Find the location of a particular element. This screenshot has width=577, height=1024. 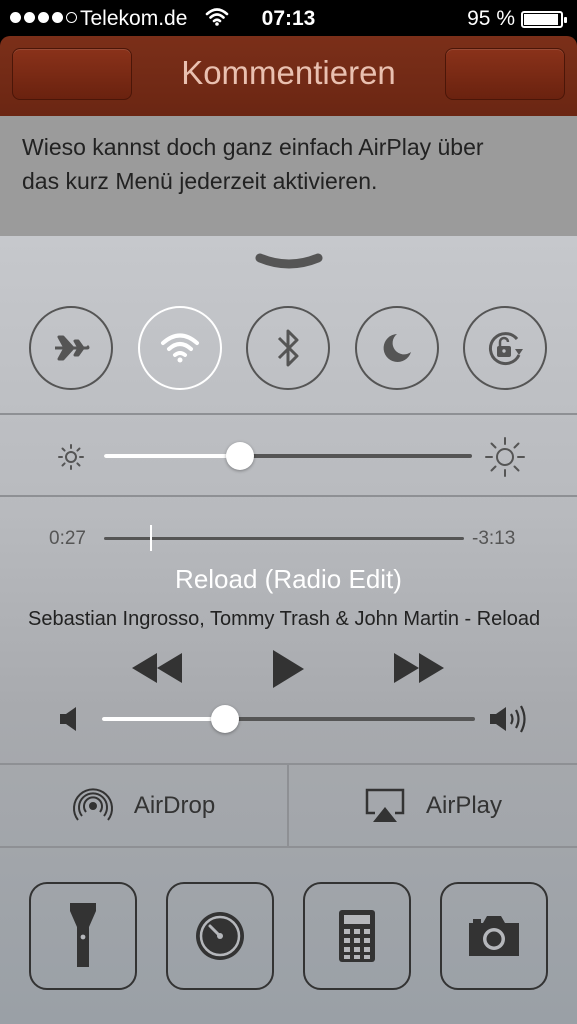

airplay-icon is located at coordinates (385, 805).